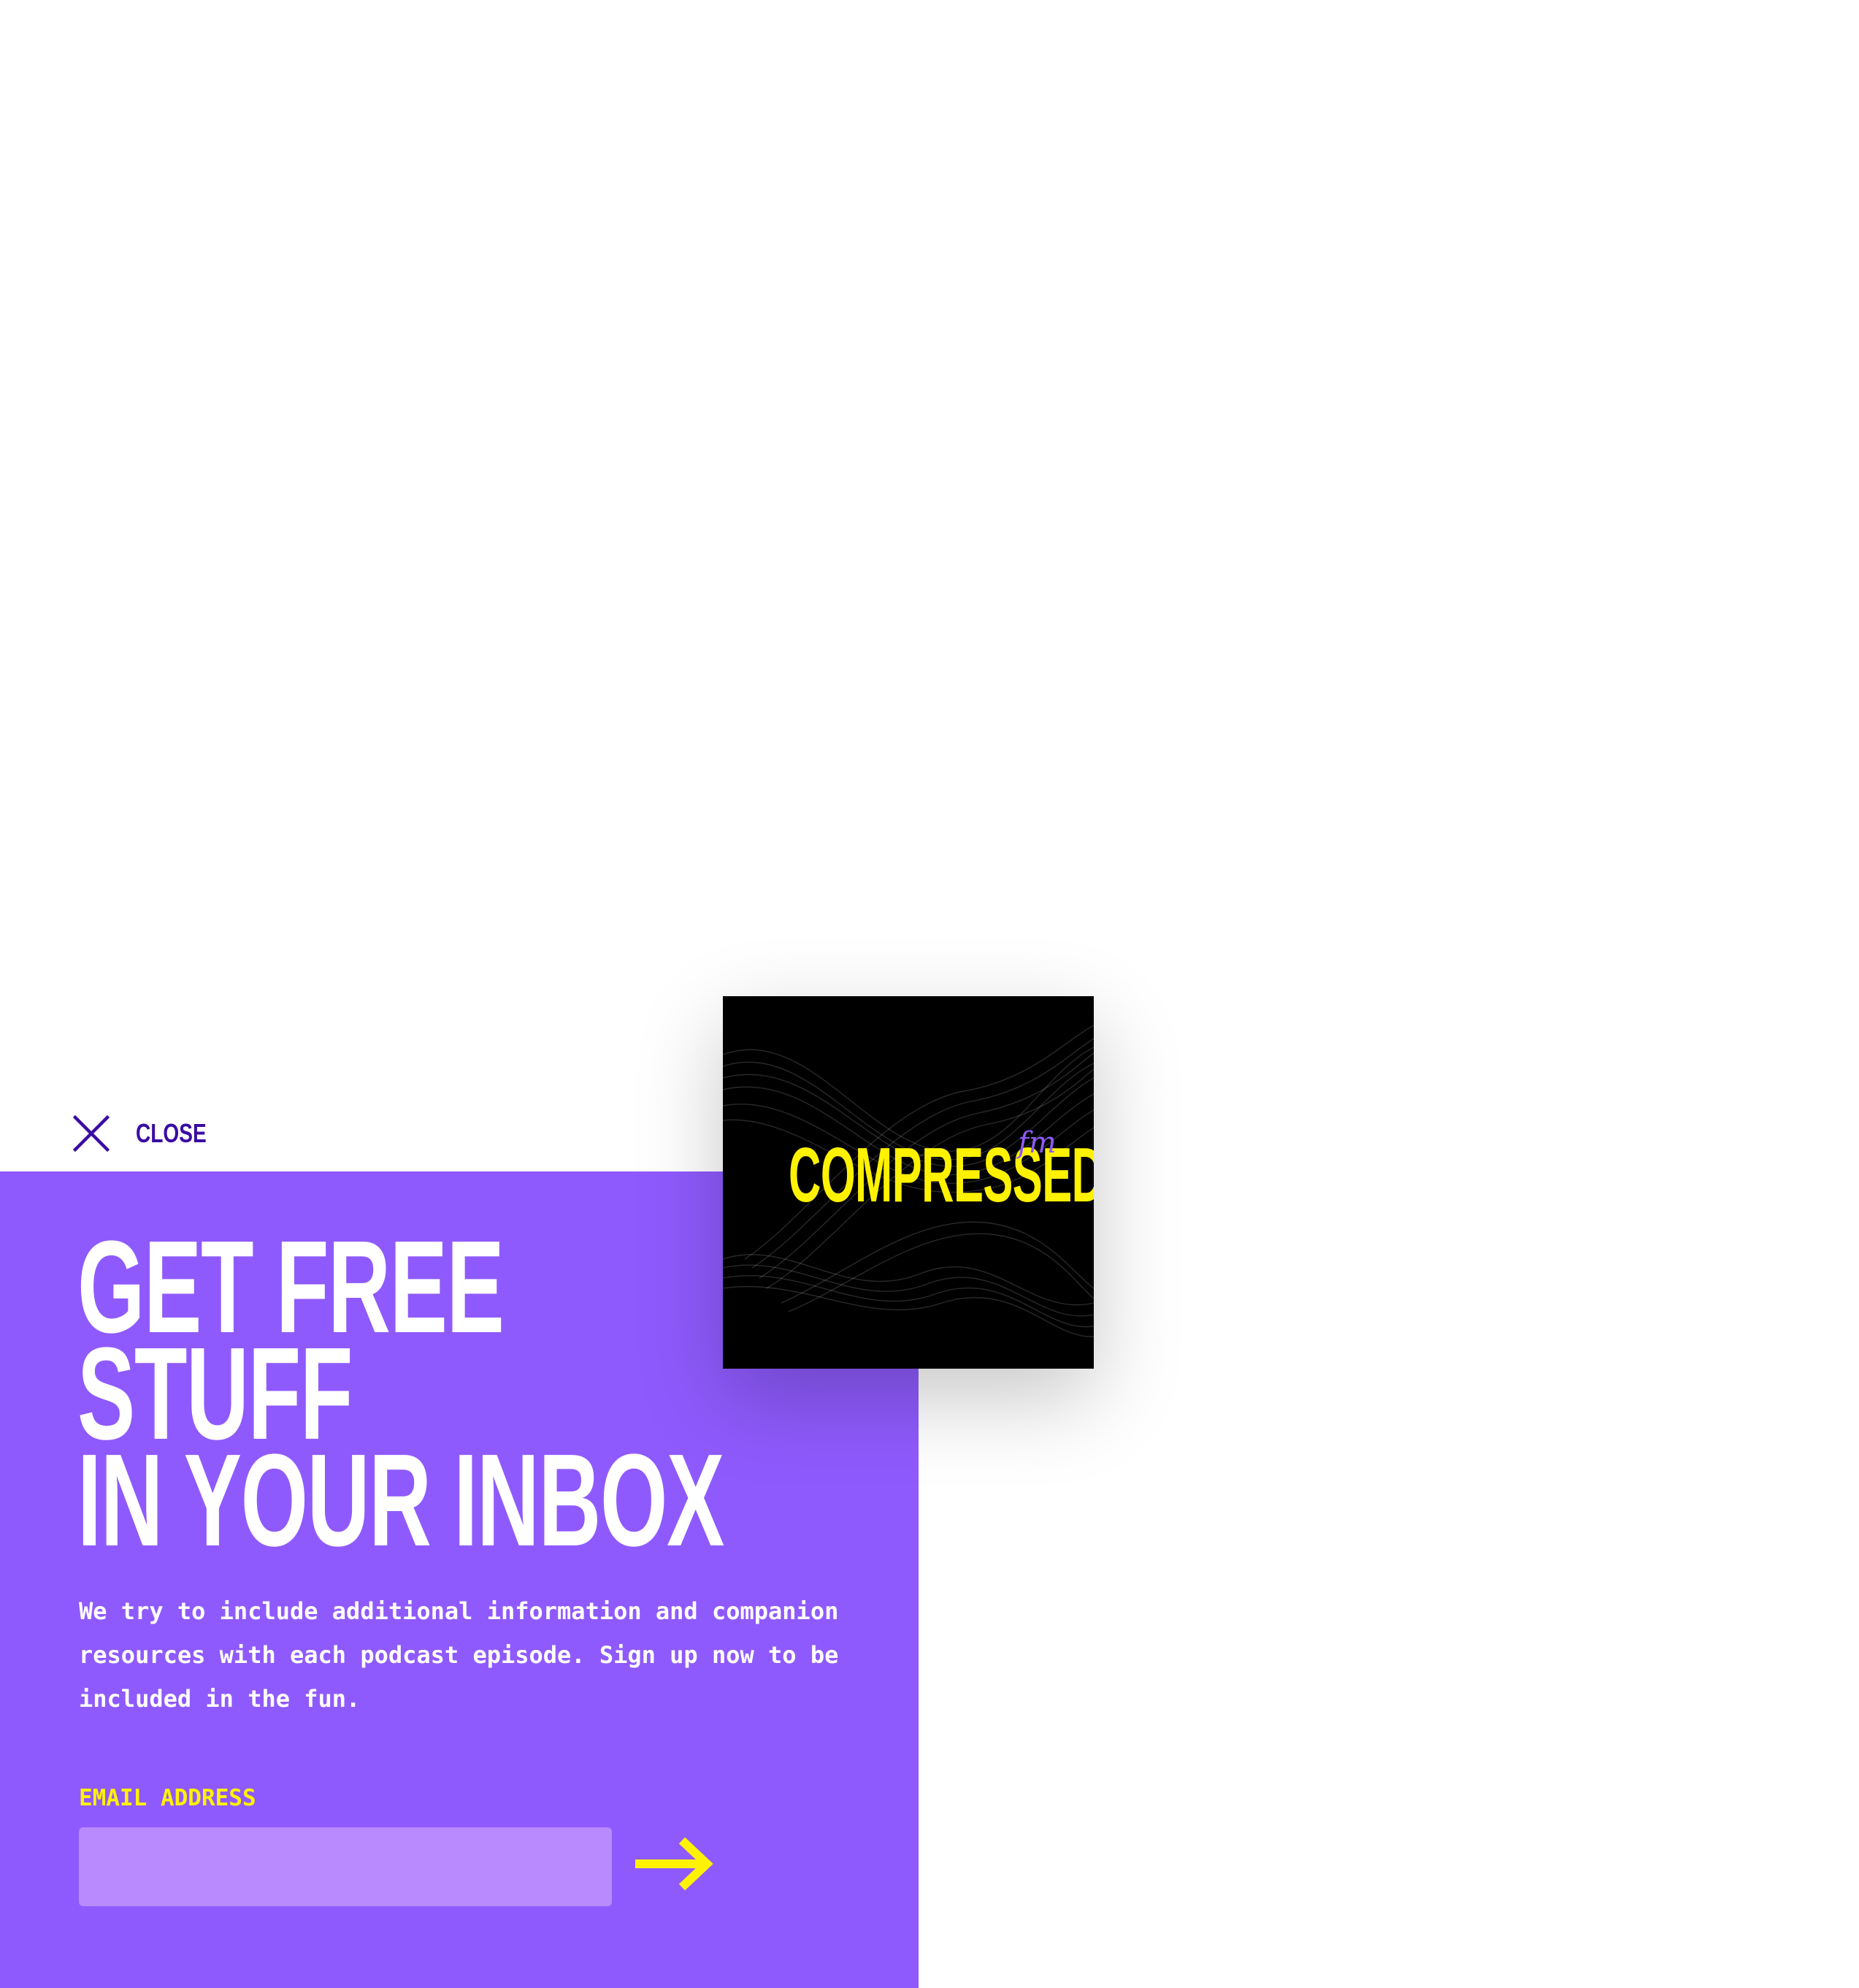 This screenshot has width=1859, height=1988. What do you see at coordinates (91, 1133) in the screenshot?
I see `close-icon` at bounding box center [91, 1133].